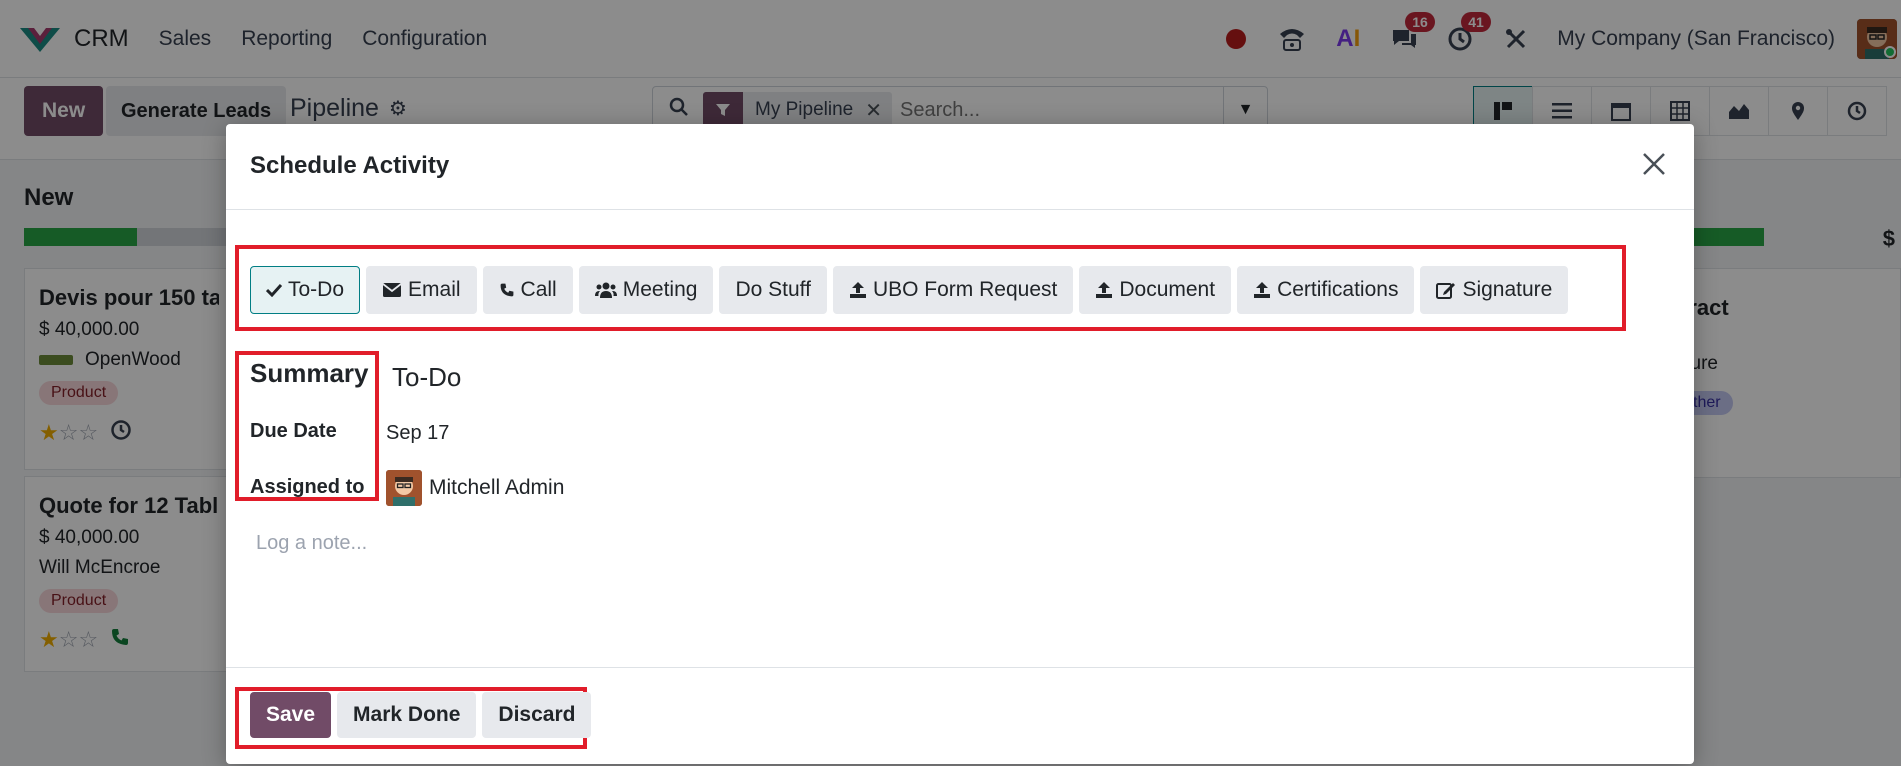 This screenshot has width=1901, height=766. What do you see at coordinates (274, 290) in the screenshot?
I see `check-icon` at bounding box center [274, 290].